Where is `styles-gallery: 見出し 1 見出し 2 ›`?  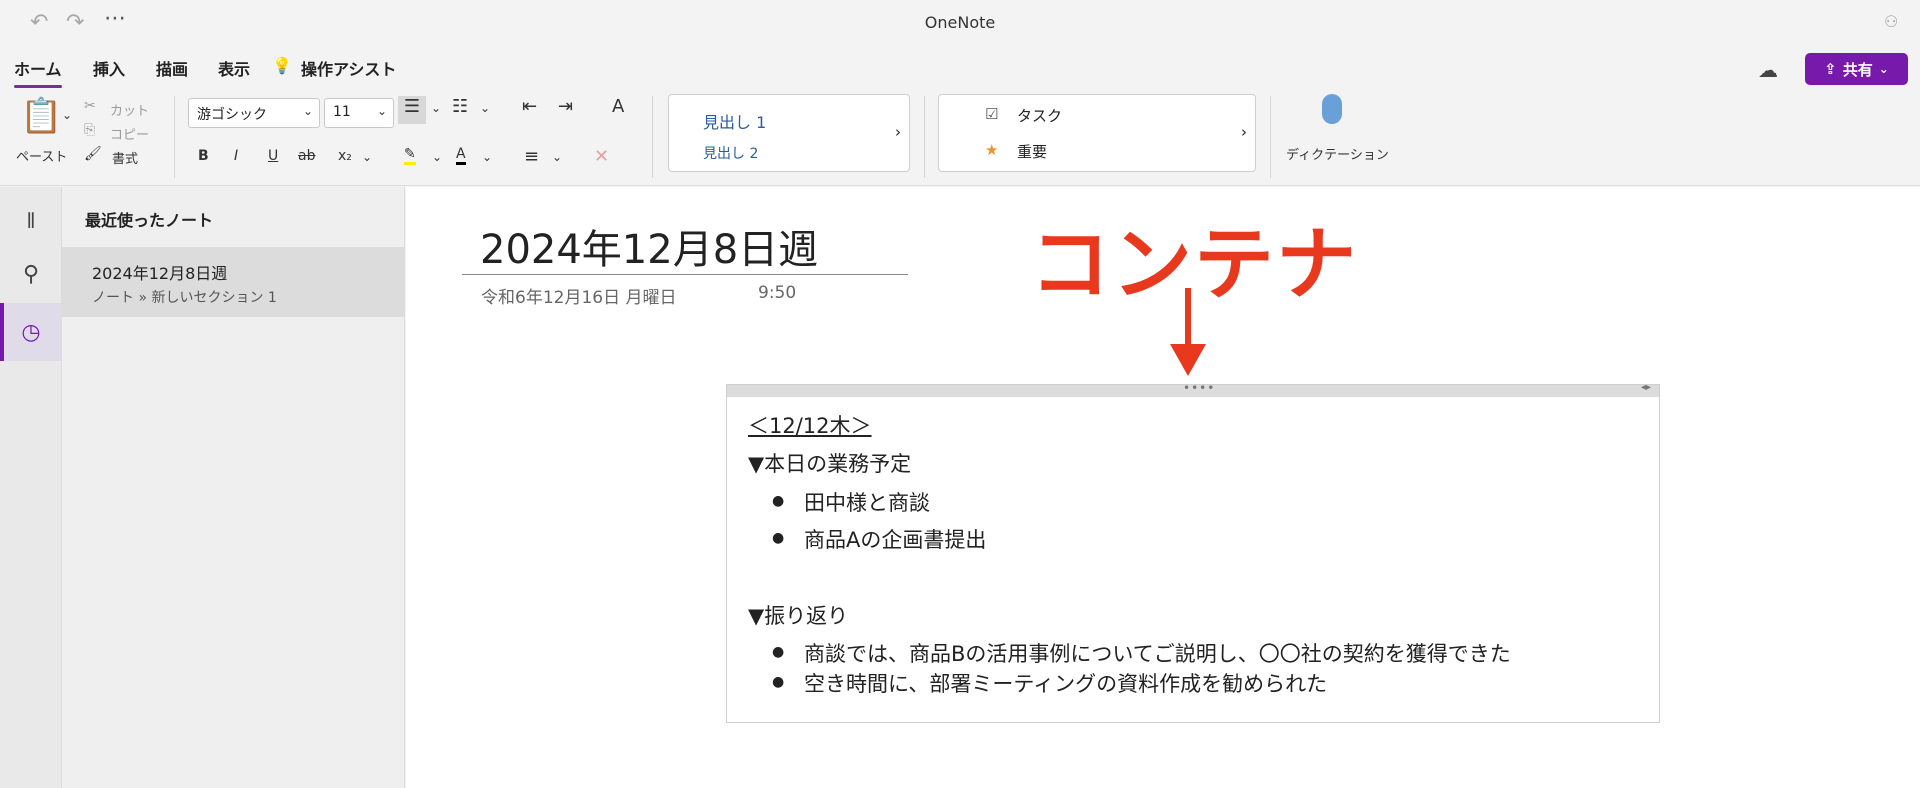 styles-gallery: 見出し 1 見出し 2 › is located at coordinates (789, 133).